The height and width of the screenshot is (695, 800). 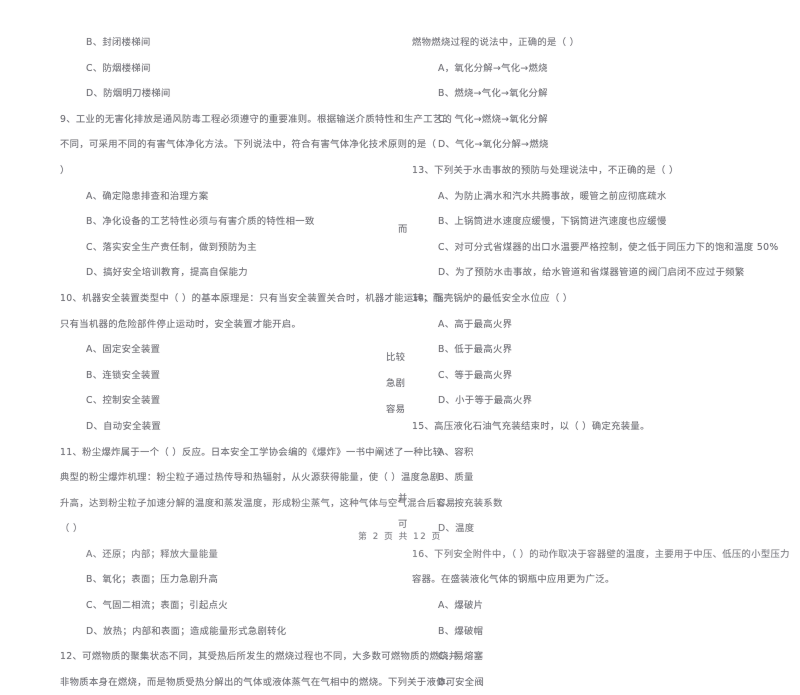 I want to click on overflow-text-fragment: 急剧, so click(x=396, y=383).